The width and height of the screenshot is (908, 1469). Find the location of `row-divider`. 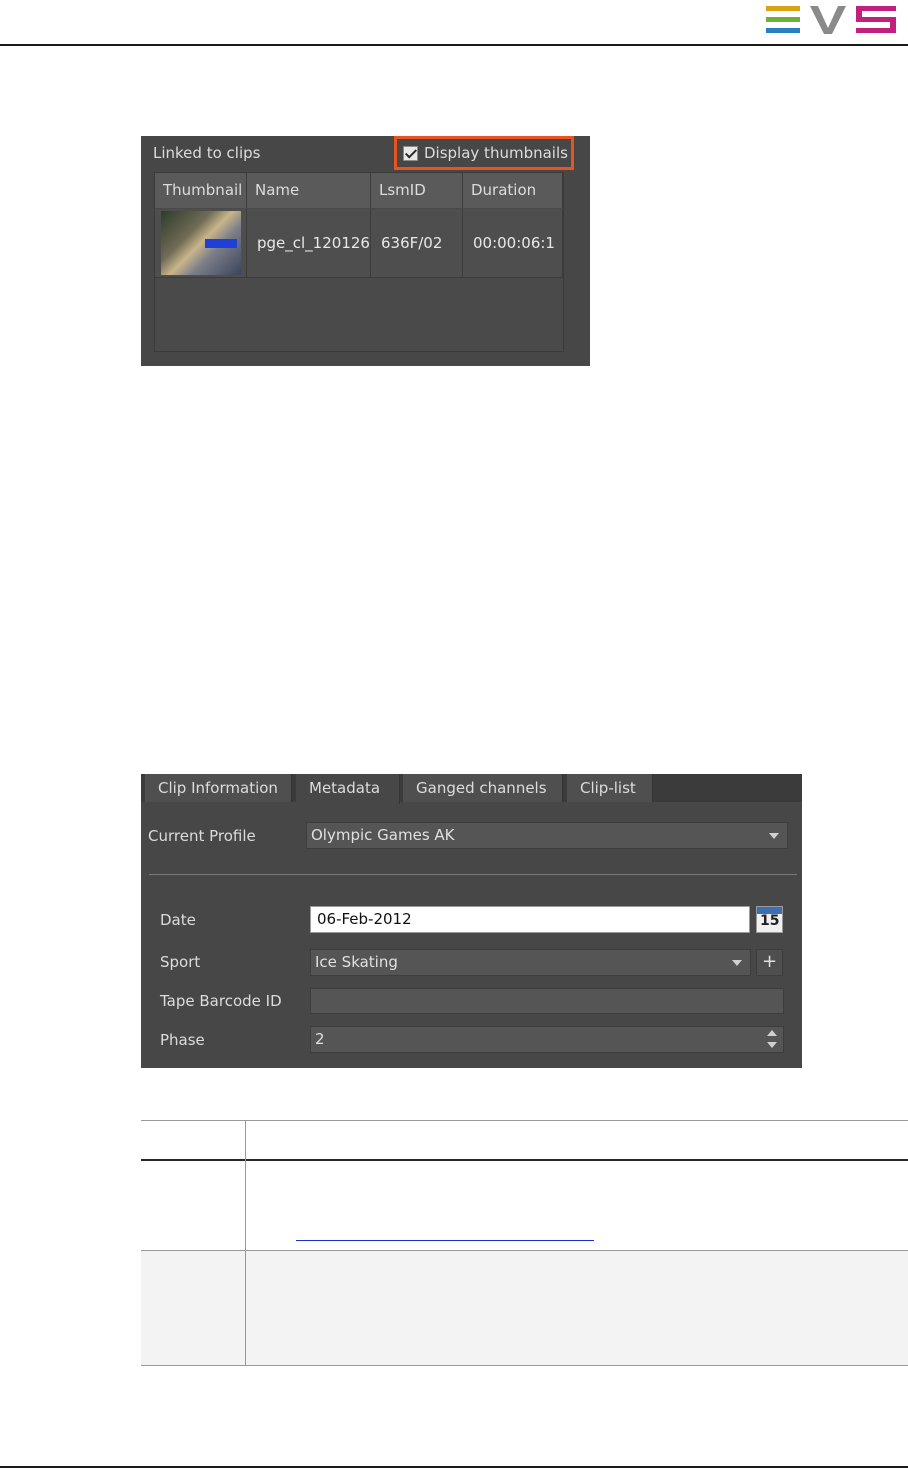

row-divider is located at coordinates (359, 277).